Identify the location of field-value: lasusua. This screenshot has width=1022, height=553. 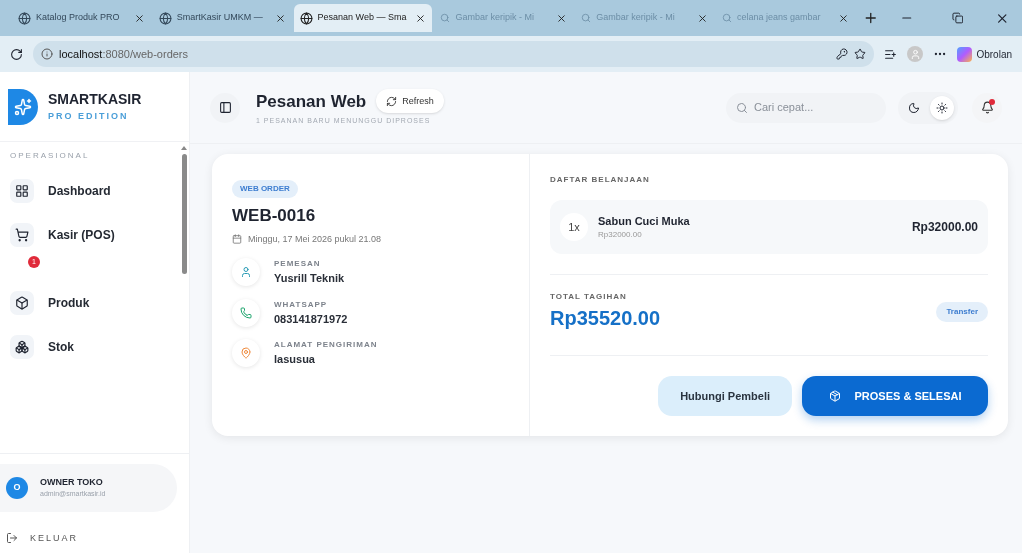
(295, 359).